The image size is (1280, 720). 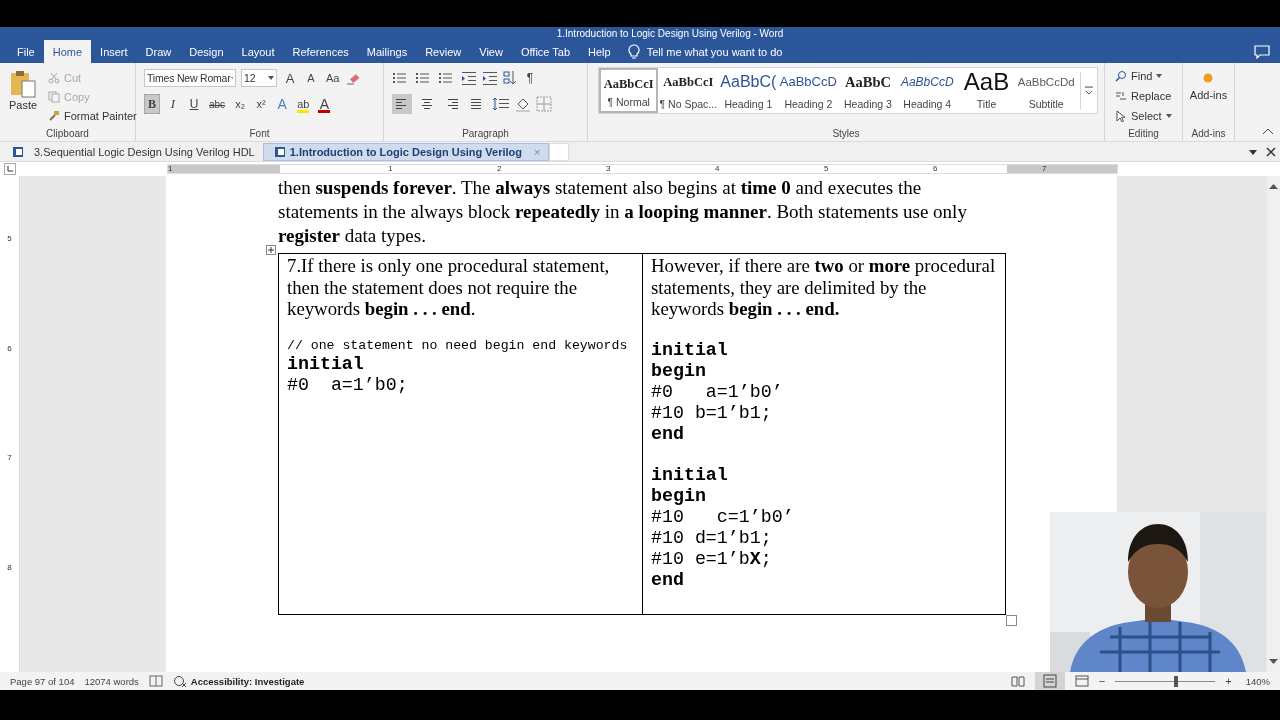 What do you see at coordinates (629, 90) in the screenshot?
I see `style-item: AaBbCcI ¶ Normal` at bounding box center [629, 90].